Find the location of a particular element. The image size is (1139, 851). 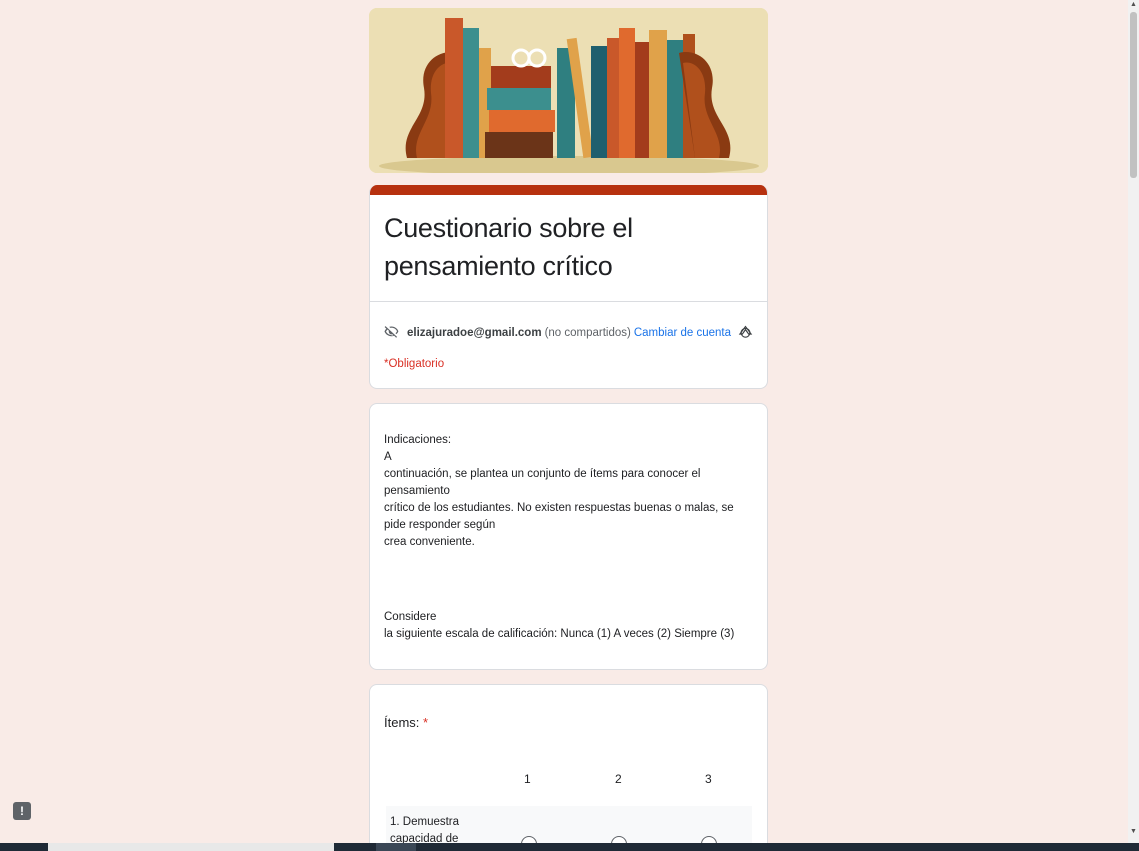

grid-row-label: 1. Demuestra capacidad de pensar is located at coordinates (440, 828).